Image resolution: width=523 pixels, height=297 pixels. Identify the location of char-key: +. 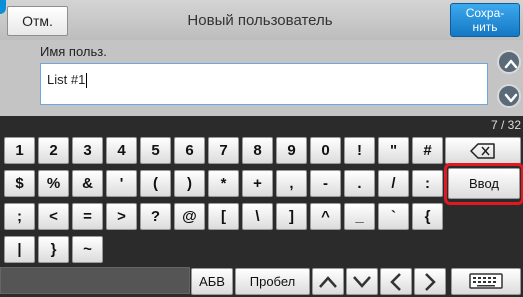
(257, 183).